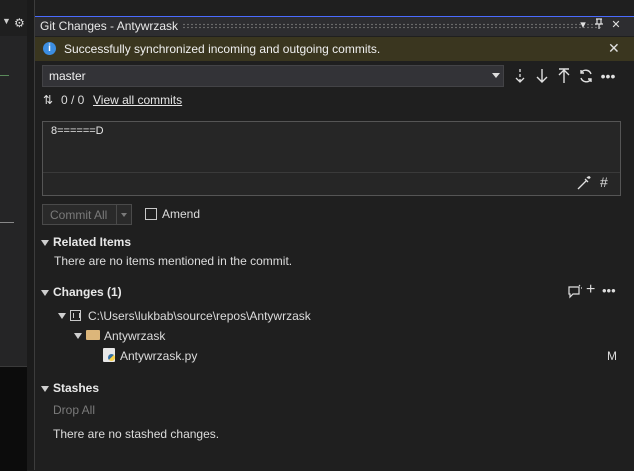  I want to click on pull-icon, so click(542, 77).